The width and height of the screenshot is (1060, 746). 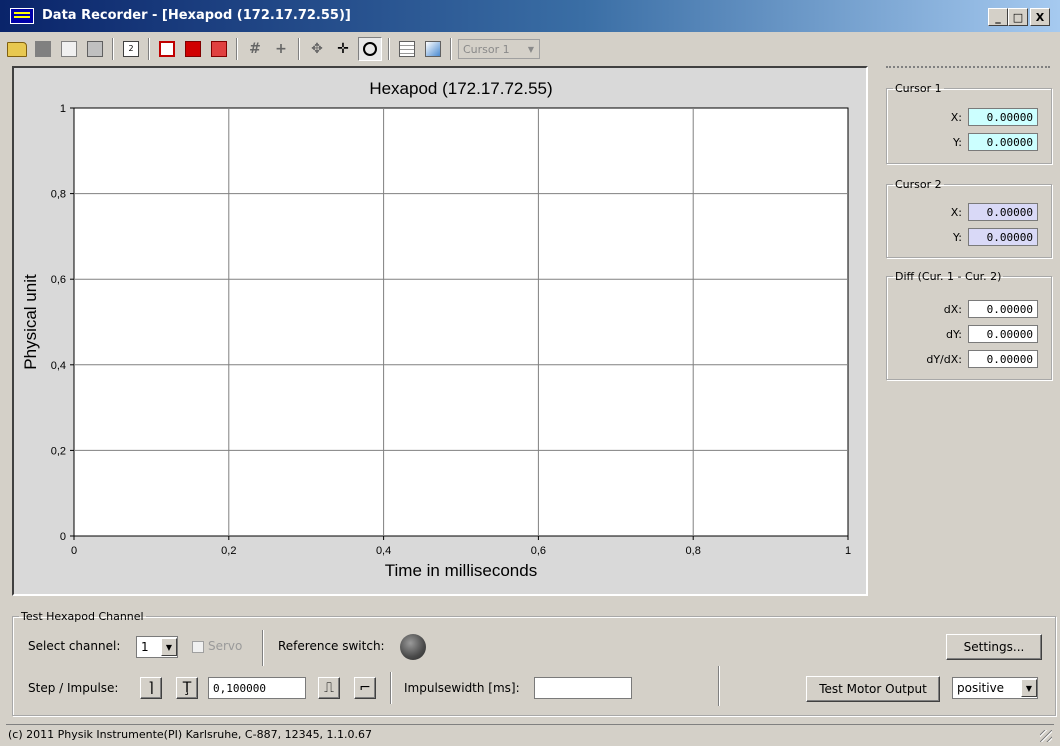 What do you see at coordinates (167, 49) in the screenshot?
I see `chart-line-icon` at bounding box center [167, 49].